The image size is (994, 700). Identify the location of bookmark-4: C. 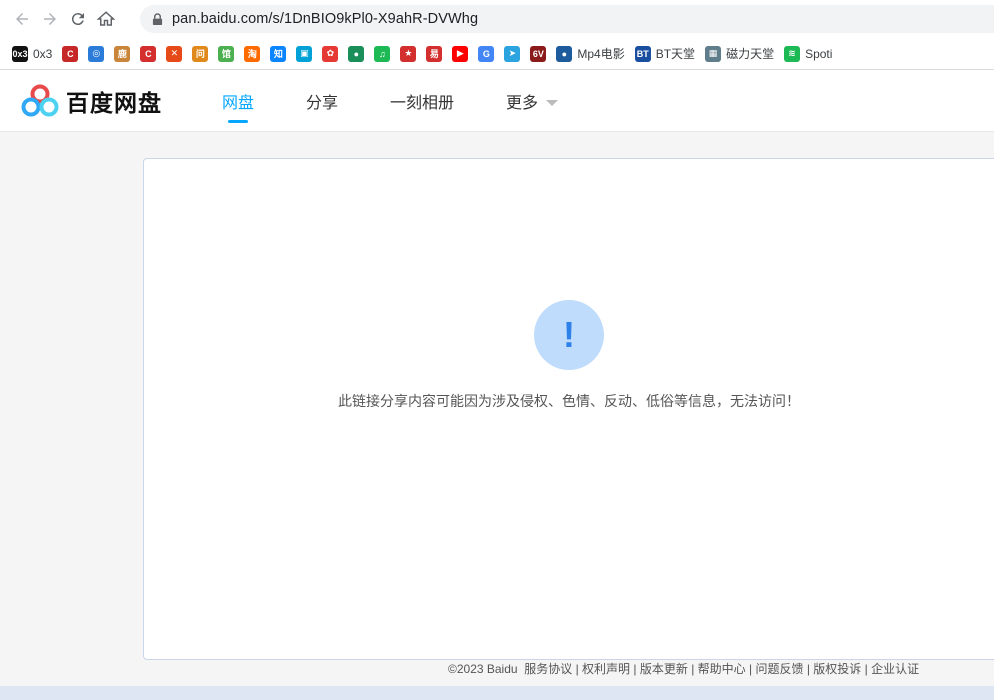
(148, 54).